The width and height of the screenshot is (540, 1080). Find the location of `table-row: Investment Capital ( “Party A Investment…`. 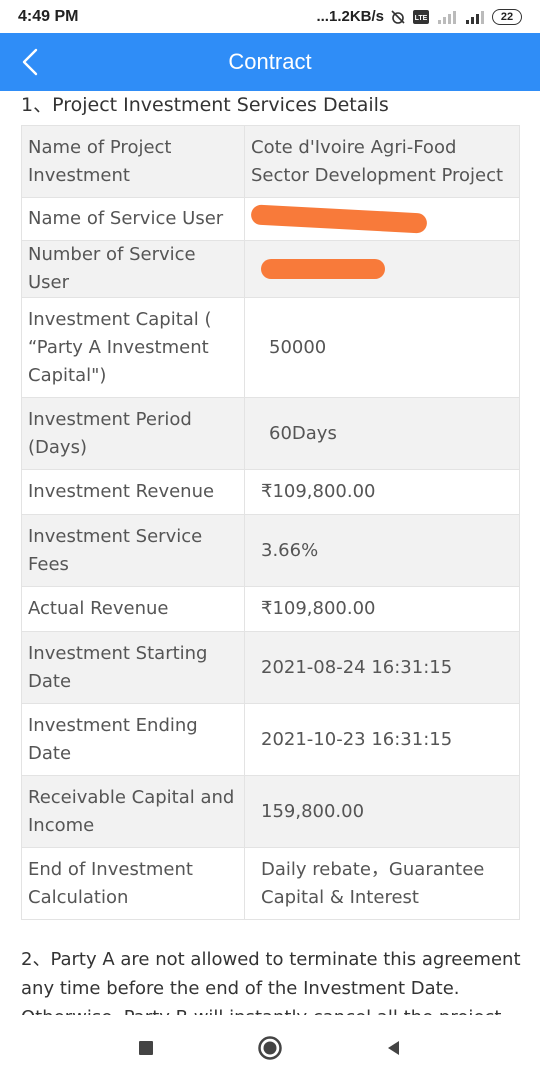

table-row: Investment Capital ( “Party A Investment… is located at coordinates (270, 347).